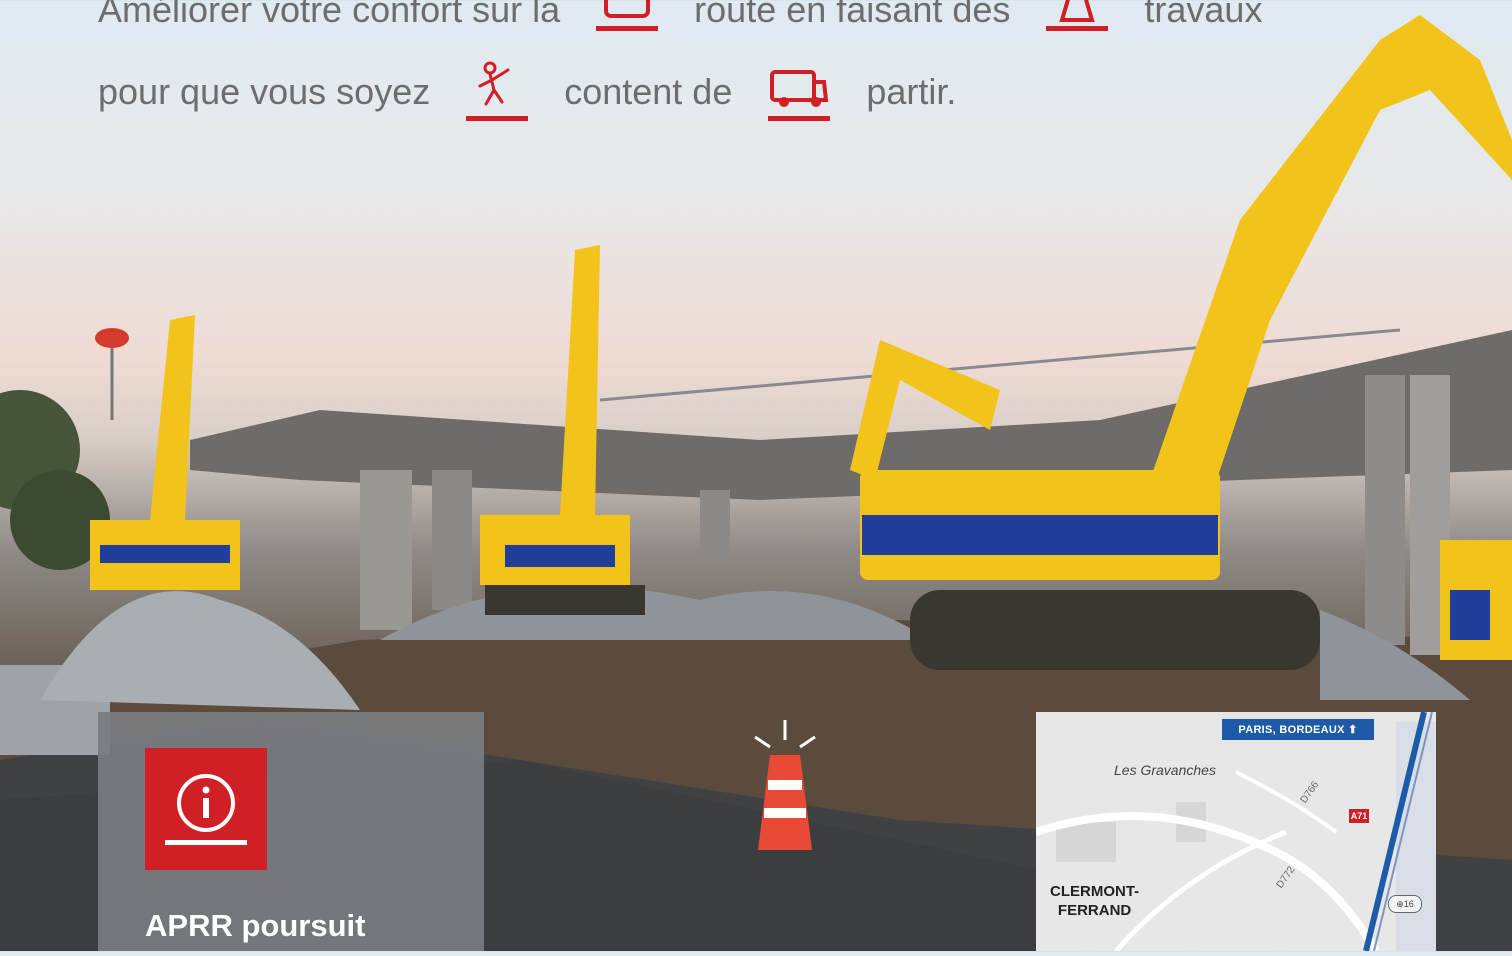 The image size is (1512, 956). I want to click on info-card: APRR poursuit, so click(291, 831).